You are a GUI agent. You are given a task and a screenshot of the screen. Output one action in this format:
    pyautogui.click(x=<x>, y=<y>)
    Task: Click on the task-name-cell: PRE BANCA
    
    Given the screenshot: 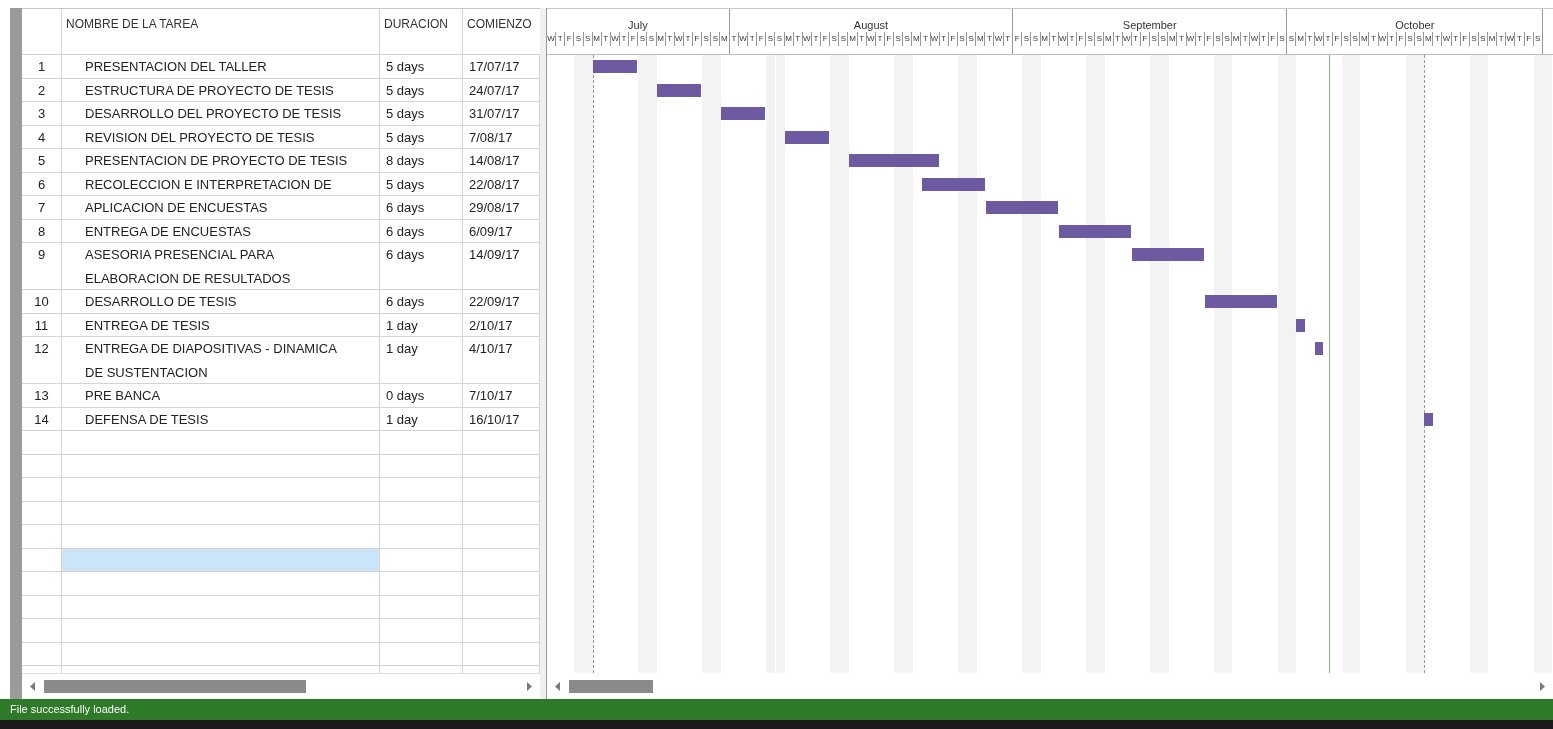 What is the action you would take?
    pyautogui.click(x=221, y=396)
    